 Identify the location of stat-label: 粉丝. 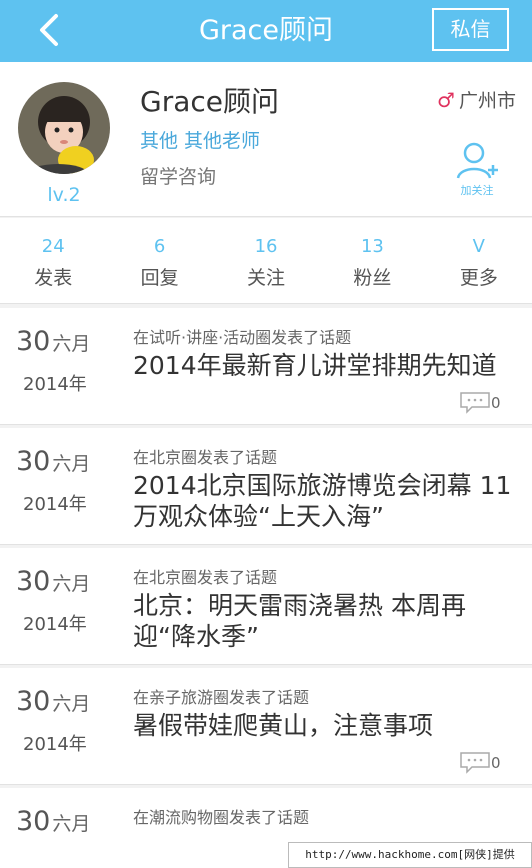
(372, 278).